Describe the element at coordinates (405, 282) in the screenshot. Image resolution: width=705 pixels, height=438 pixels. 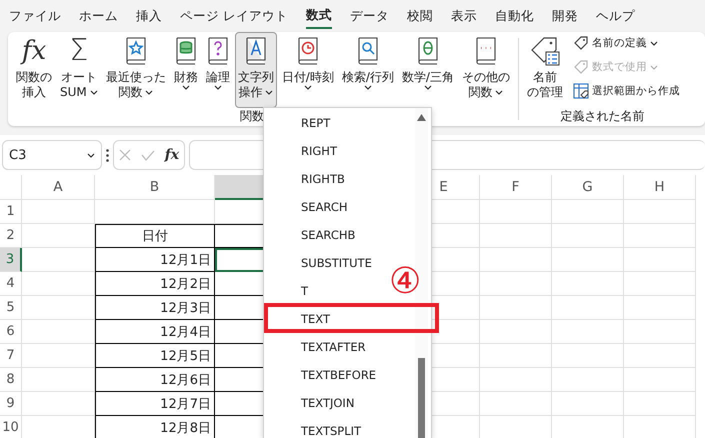
I see `step-marker: ④` at that location.